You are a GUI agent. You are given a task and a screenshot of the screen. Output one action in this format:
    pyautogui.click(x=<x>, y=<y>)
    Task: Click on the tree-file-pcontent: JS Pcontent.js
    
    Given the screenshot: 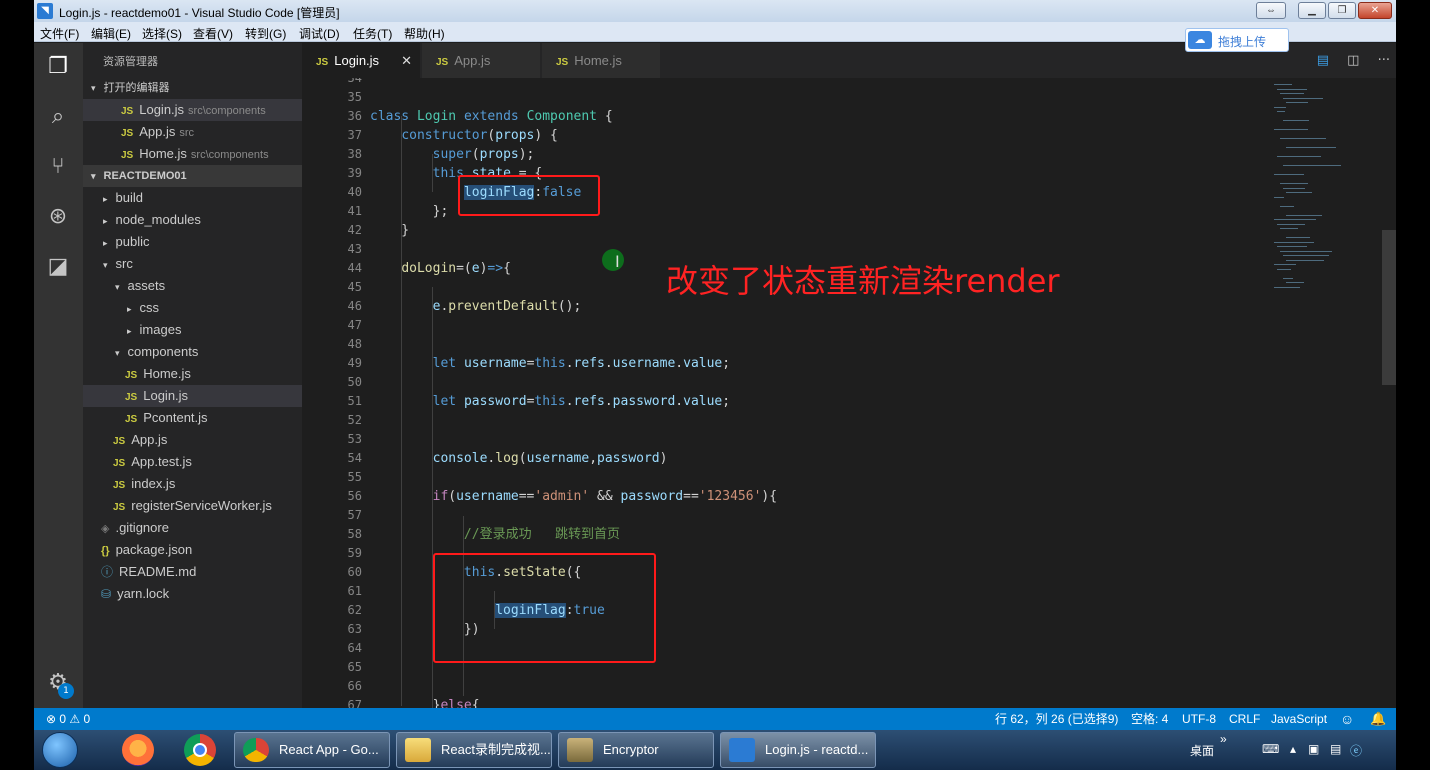 What is the action you would take?
    pyautogui.click(x=166, y=418)
    